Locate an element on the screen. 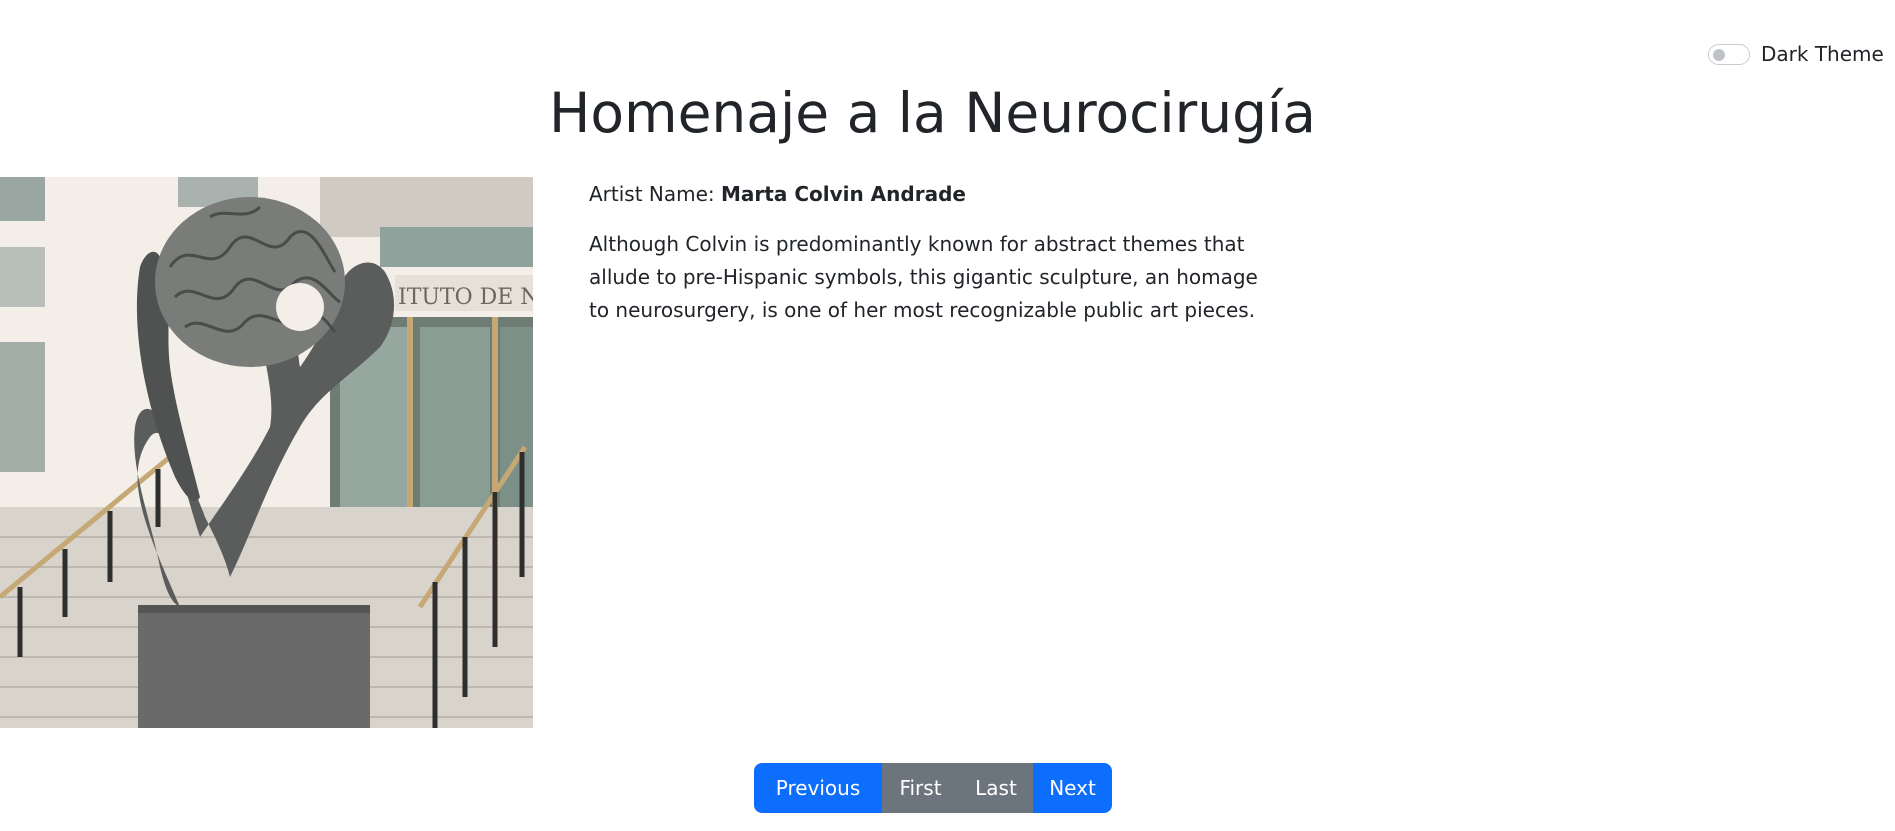  artist-name: Marta Colvin Andrade is located at coordinates (843, 194).